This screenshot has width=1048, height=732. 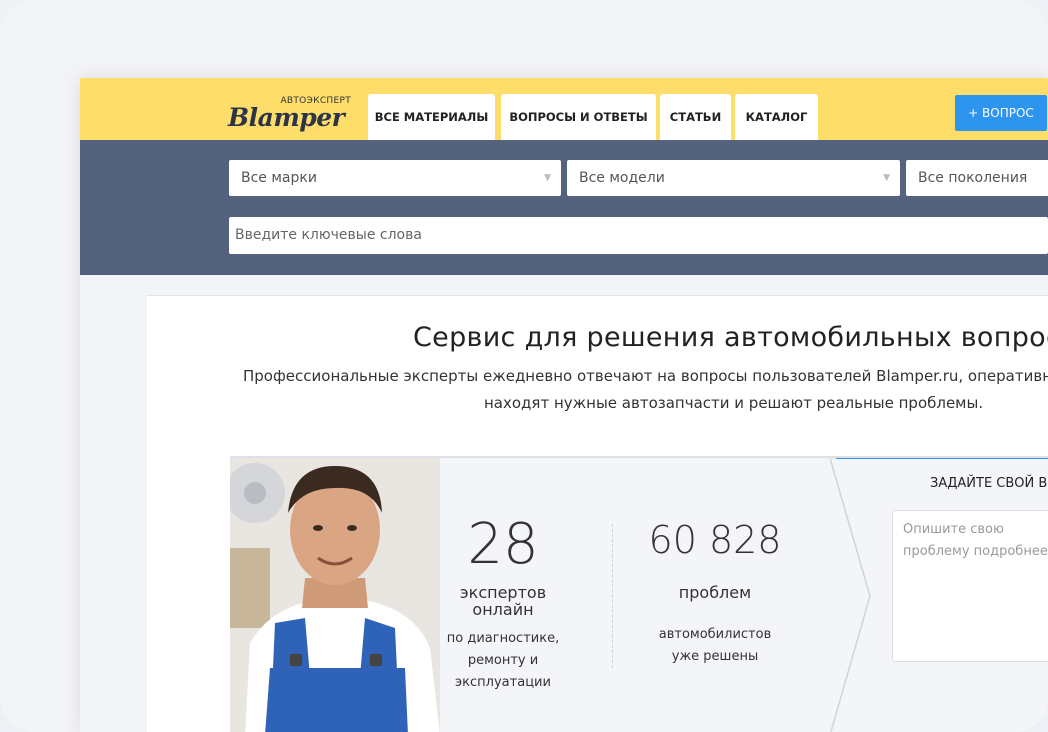 What do you see at coordinates (715, 645) in the screenshot?
I see `problems-description: автомобилистов уже решены` at bounding box center [715, 645].